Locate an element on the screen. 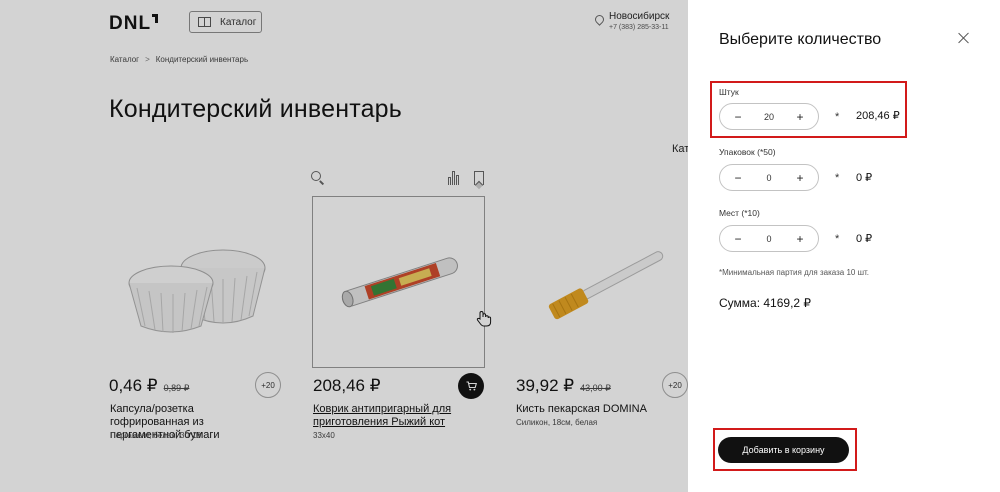 Image resolution: width=1000 pixels, height=492 pixels. places-stepper: − + is located at coordinates (769, 238).